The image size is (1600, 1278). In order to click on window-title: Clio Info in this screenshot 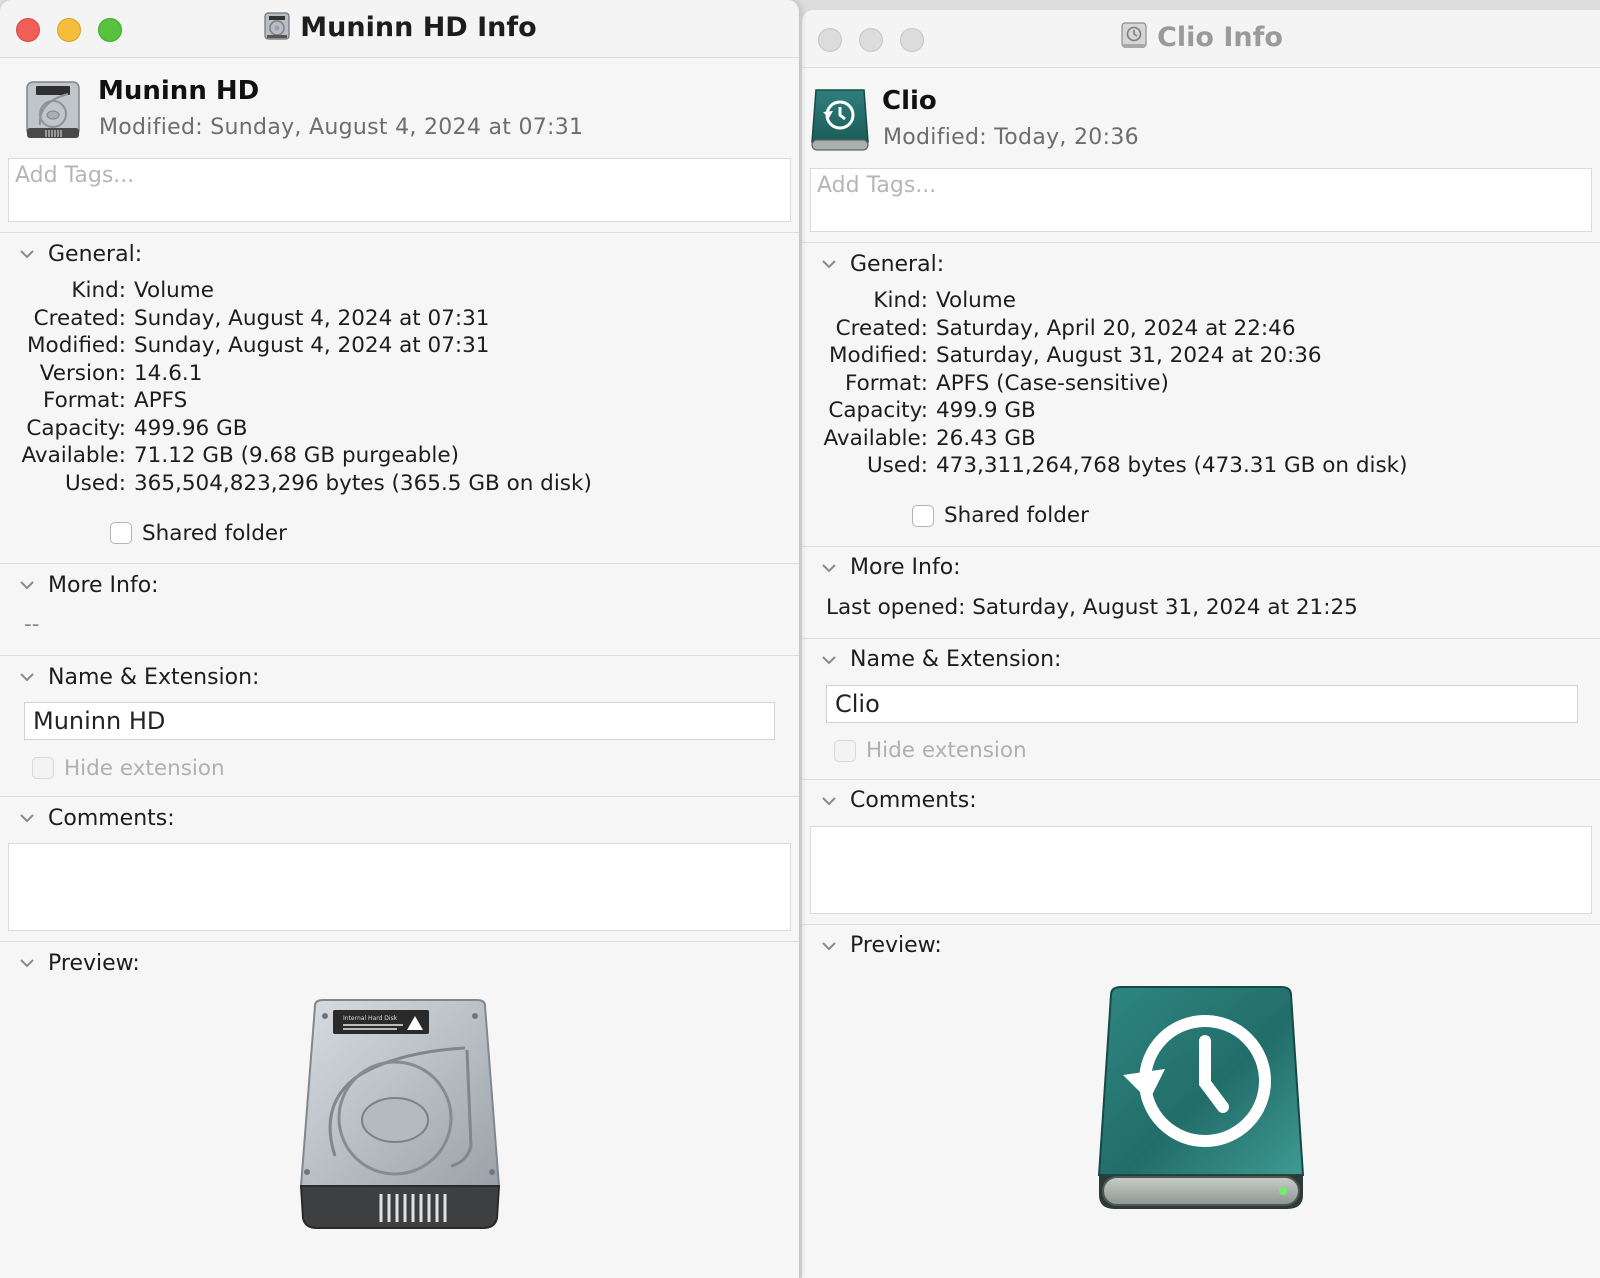, I will do `click(1201, 39)`.